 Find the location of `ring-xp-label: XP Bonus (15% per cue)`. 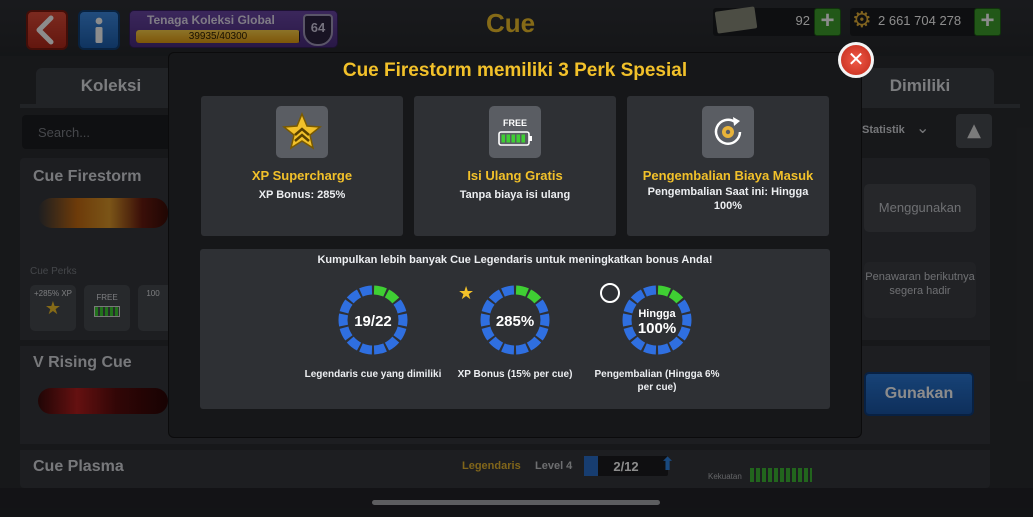

ring-xp-label: XP Bonus (15% per cue) is located at coordinates (515, 374).